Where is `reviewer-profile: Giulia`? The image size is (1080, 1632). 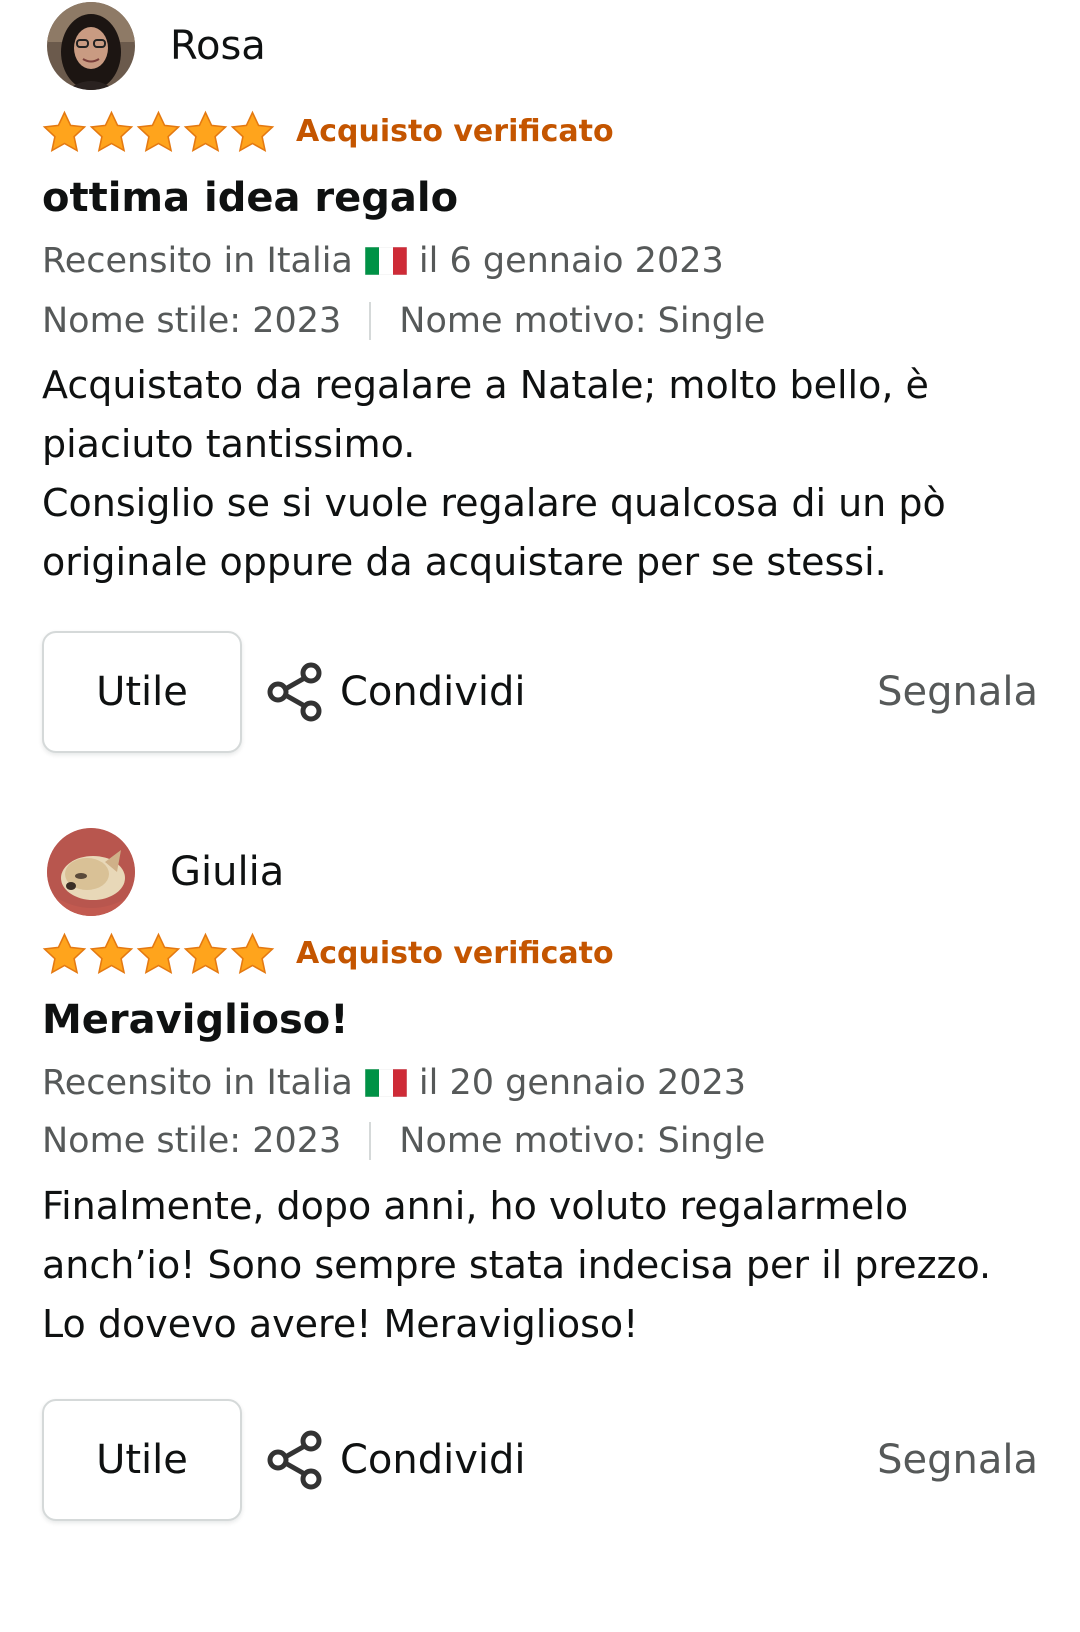 reviewer-profile: Giulia is located at coordinates (165, 872).